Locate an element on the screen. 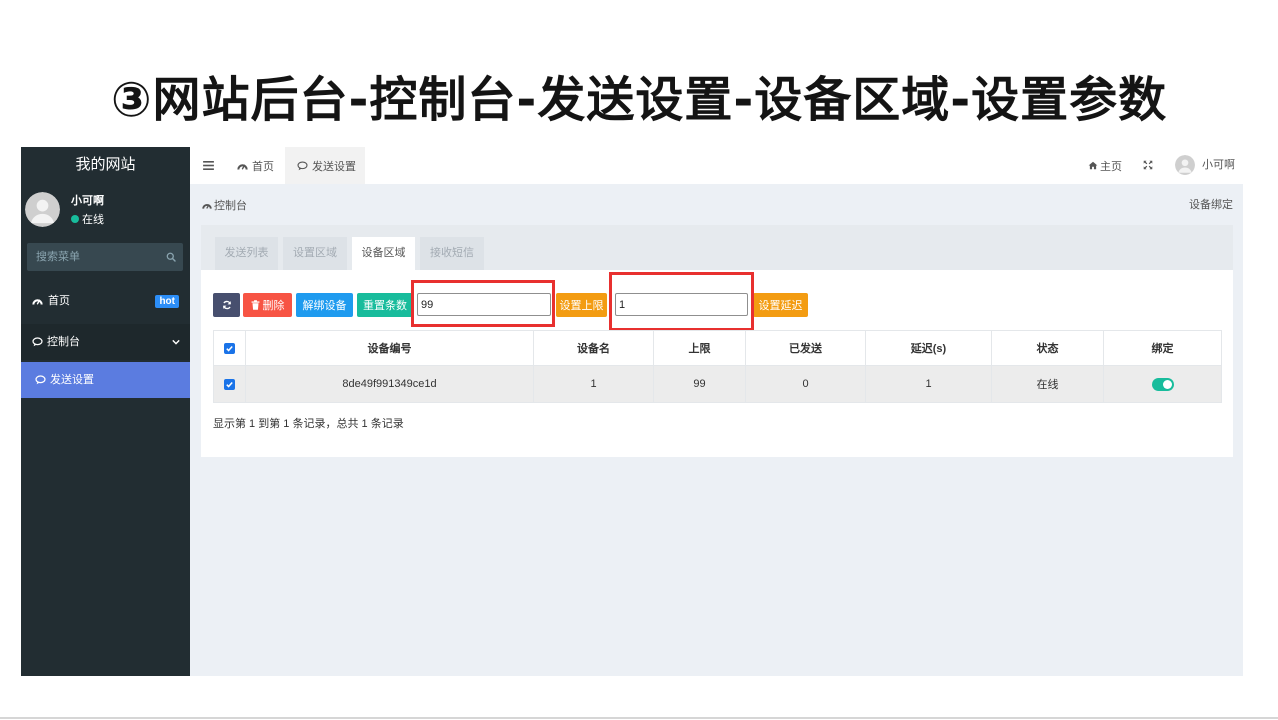 This screenshot has width=1278, height=720. column-header: 设备编号 is located at coordinates (389, 348).